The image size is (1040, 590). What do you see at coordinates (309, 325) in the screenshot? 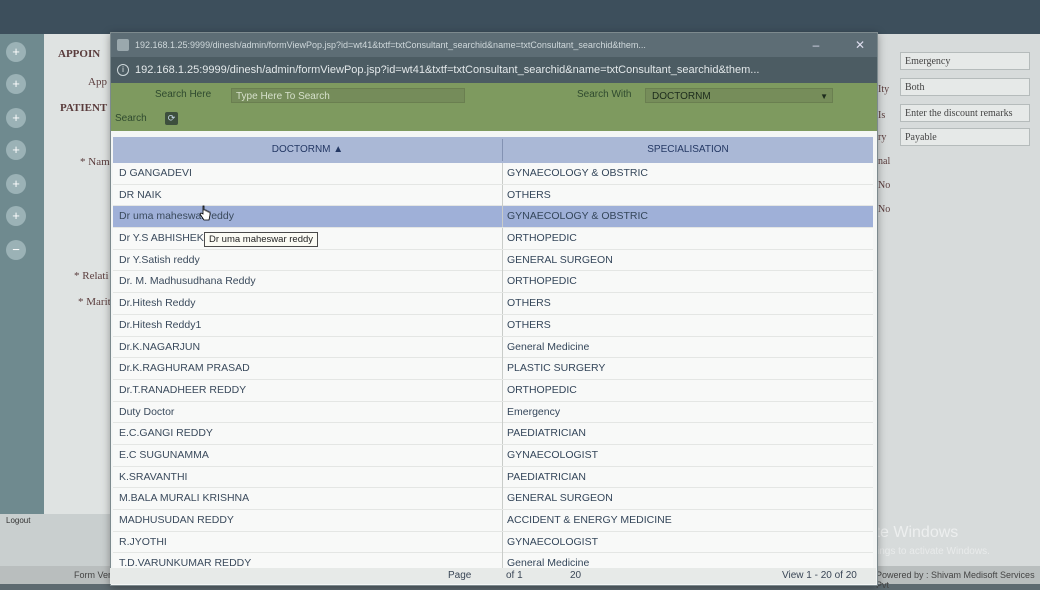
I see `doctor-name-cell: Dr.Hitesh Reddy1` at bounding box center [309, 325].